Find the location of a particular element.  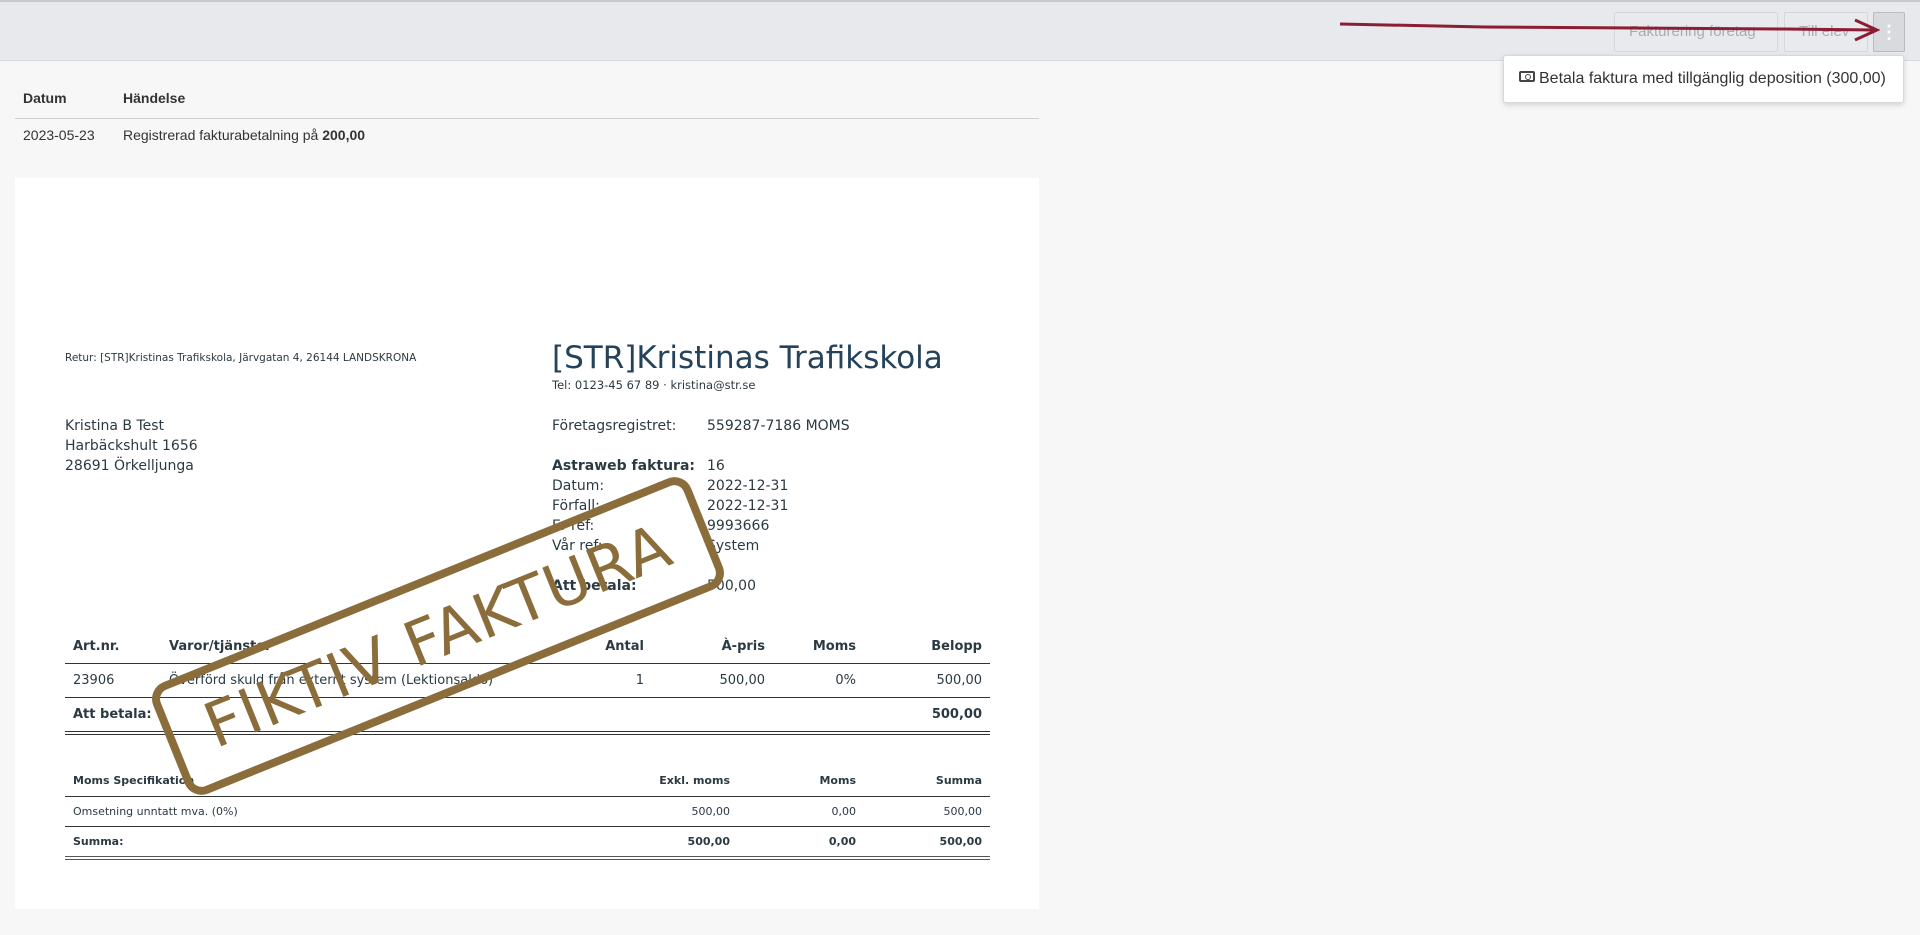

column-header-datum: Datum is located at coordinates (45, 98).